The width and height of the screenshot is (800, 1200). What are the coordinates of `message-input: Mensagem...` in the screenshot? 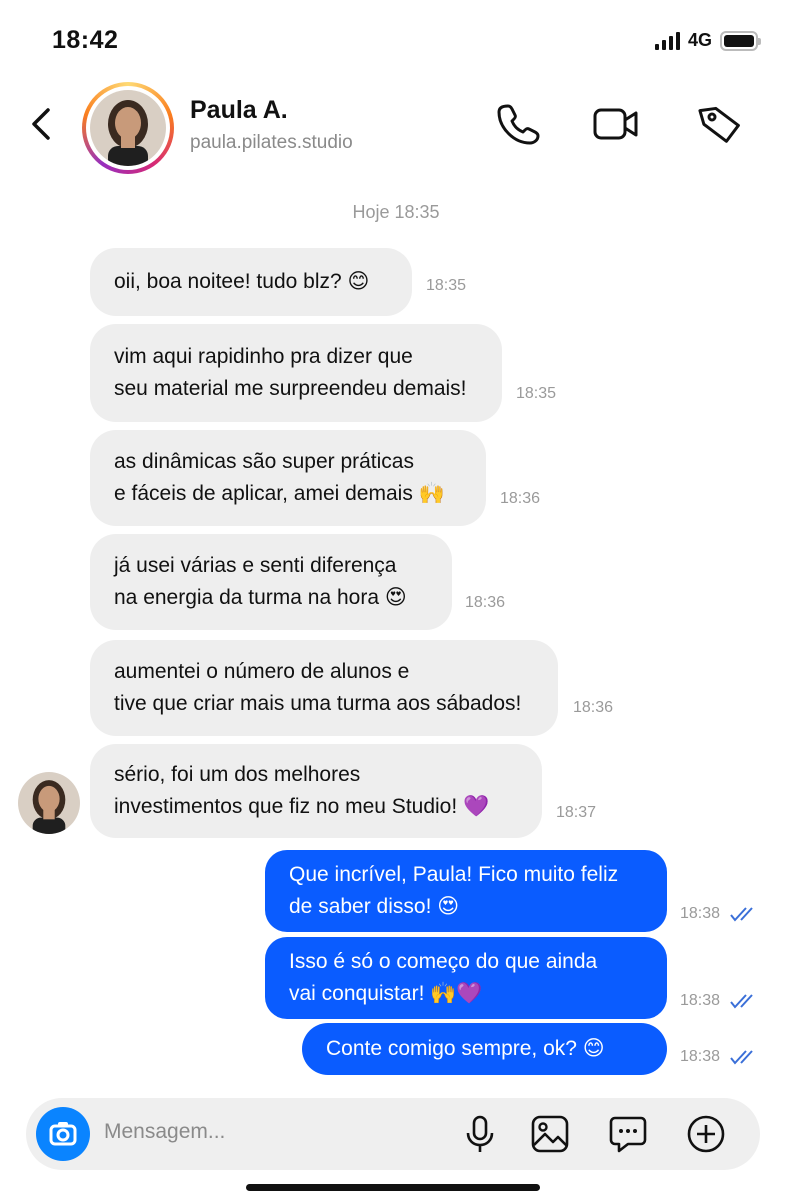 It's located at (164, 1132).